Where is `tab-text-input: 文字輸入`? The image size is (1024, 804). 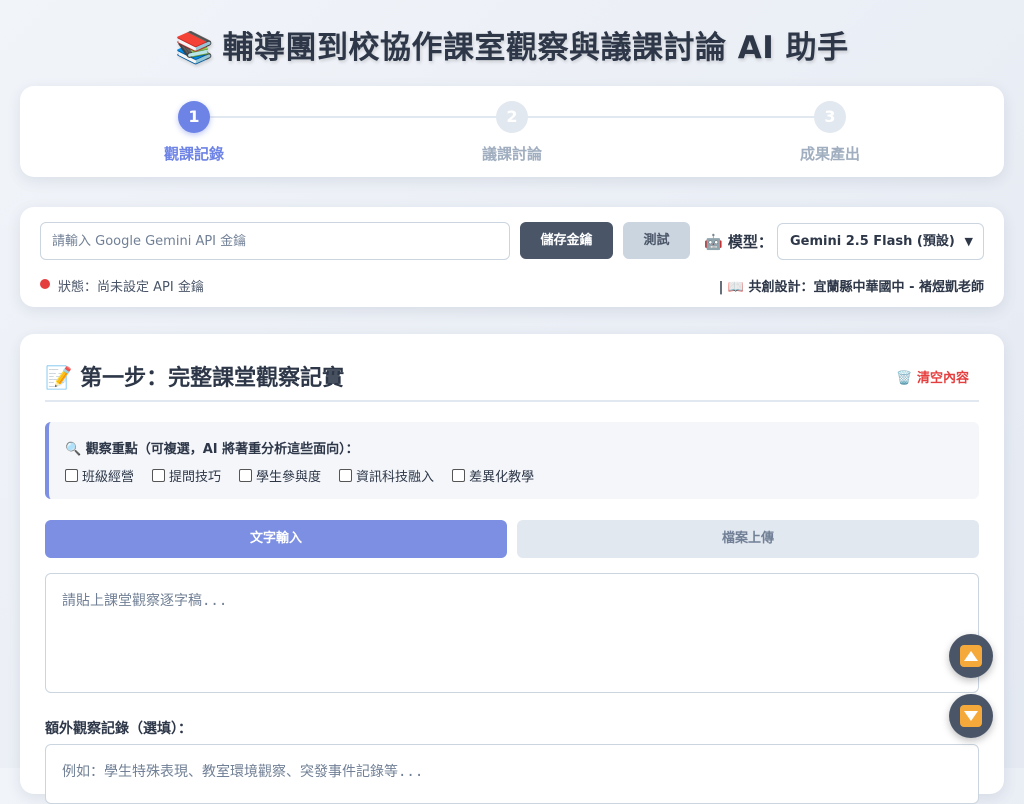
tab-text-input: 文字輸入 is located at coordinates (276, 539).